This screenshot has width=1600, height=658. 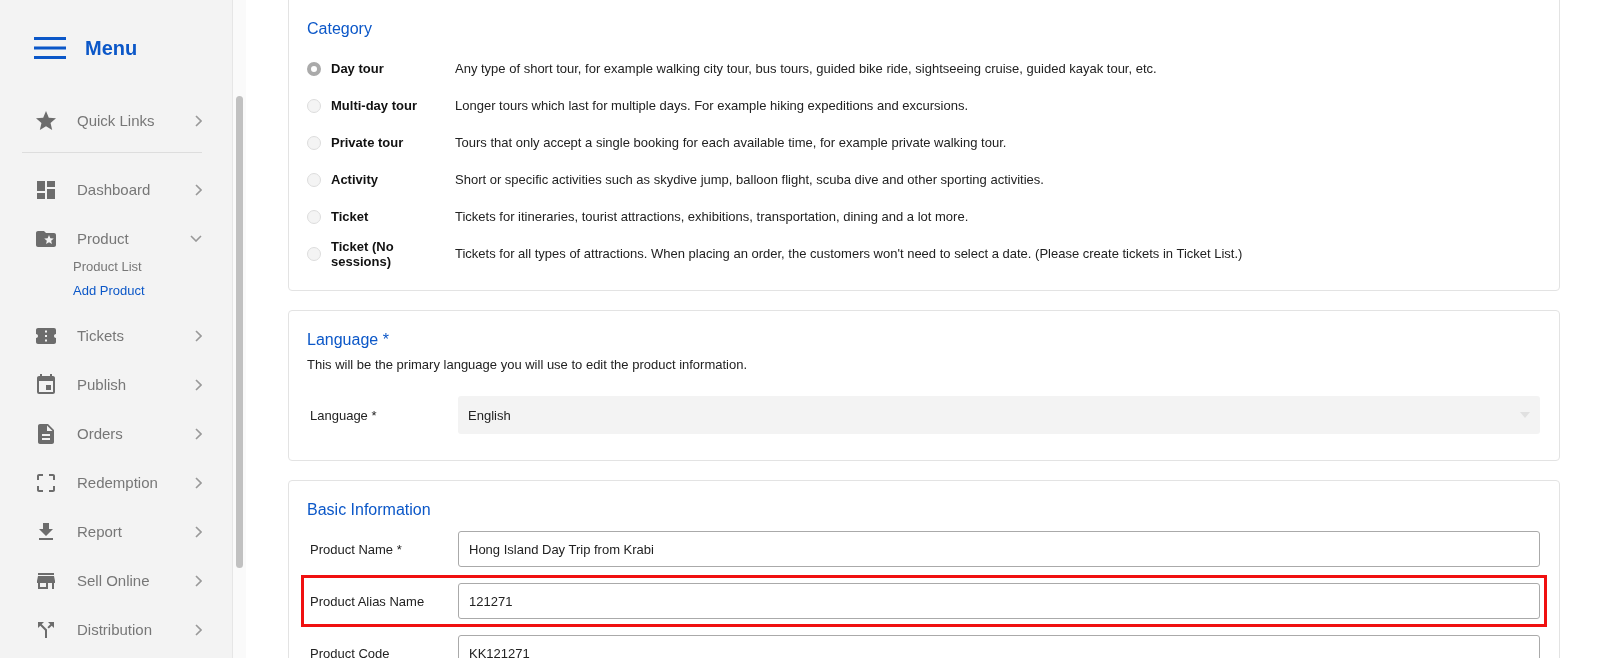 What do you see at coordinates (239, 332) in the screenshot?
I see `scrollbar-thumb` at bounding box center [239, 332].